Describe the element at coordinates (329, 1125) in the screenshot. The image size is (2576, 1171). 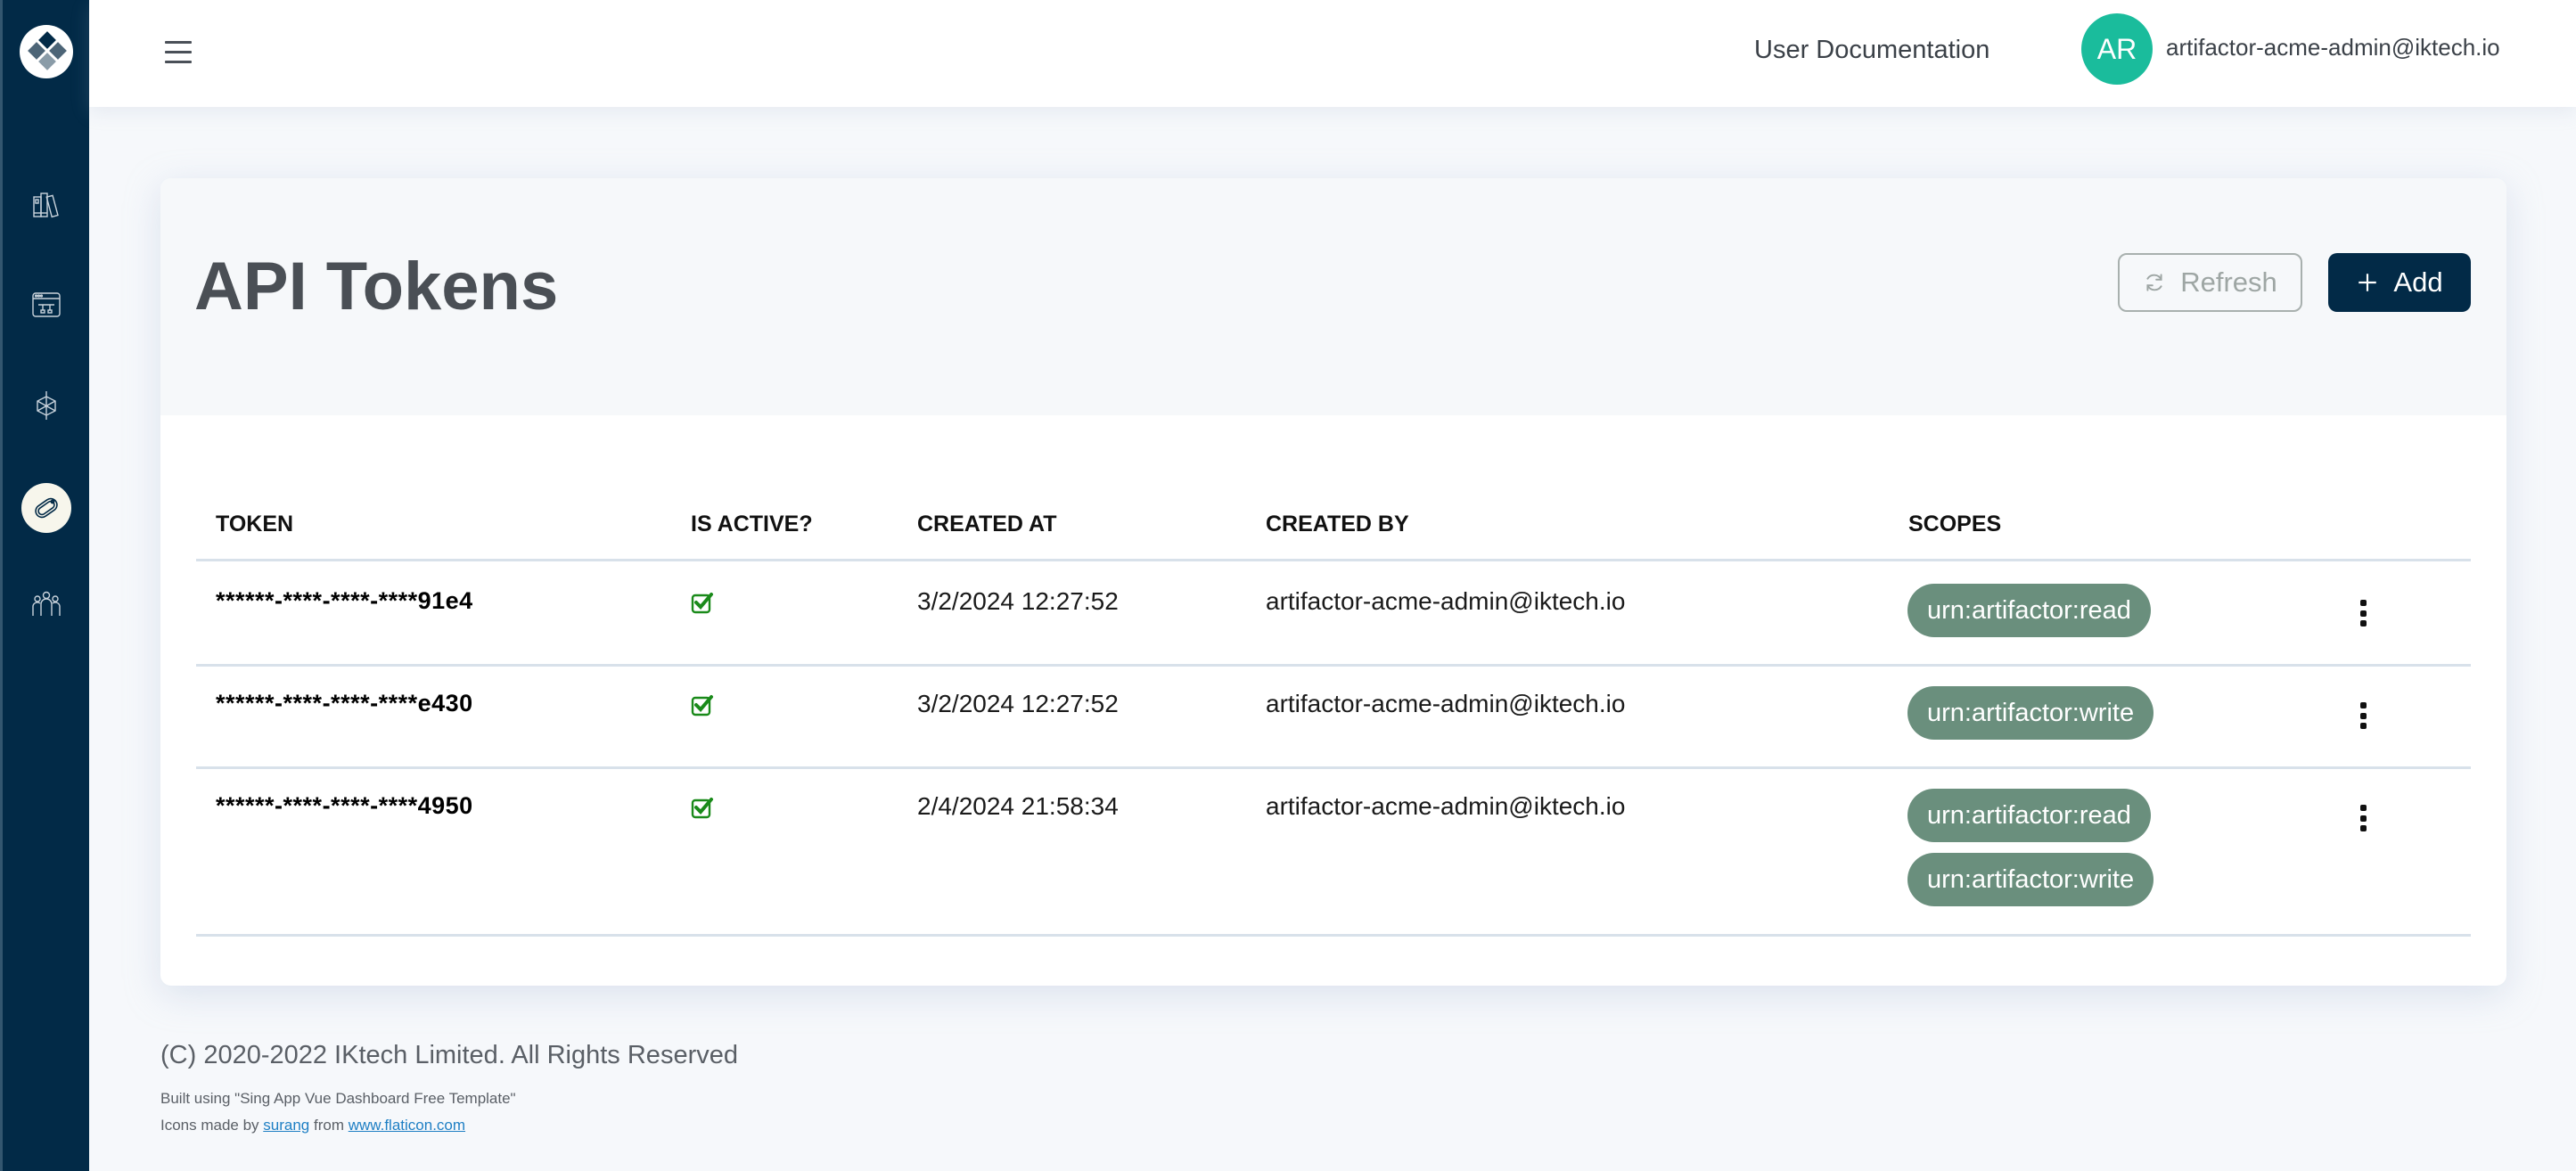
I see `icons-credit-middle: from` at that location.